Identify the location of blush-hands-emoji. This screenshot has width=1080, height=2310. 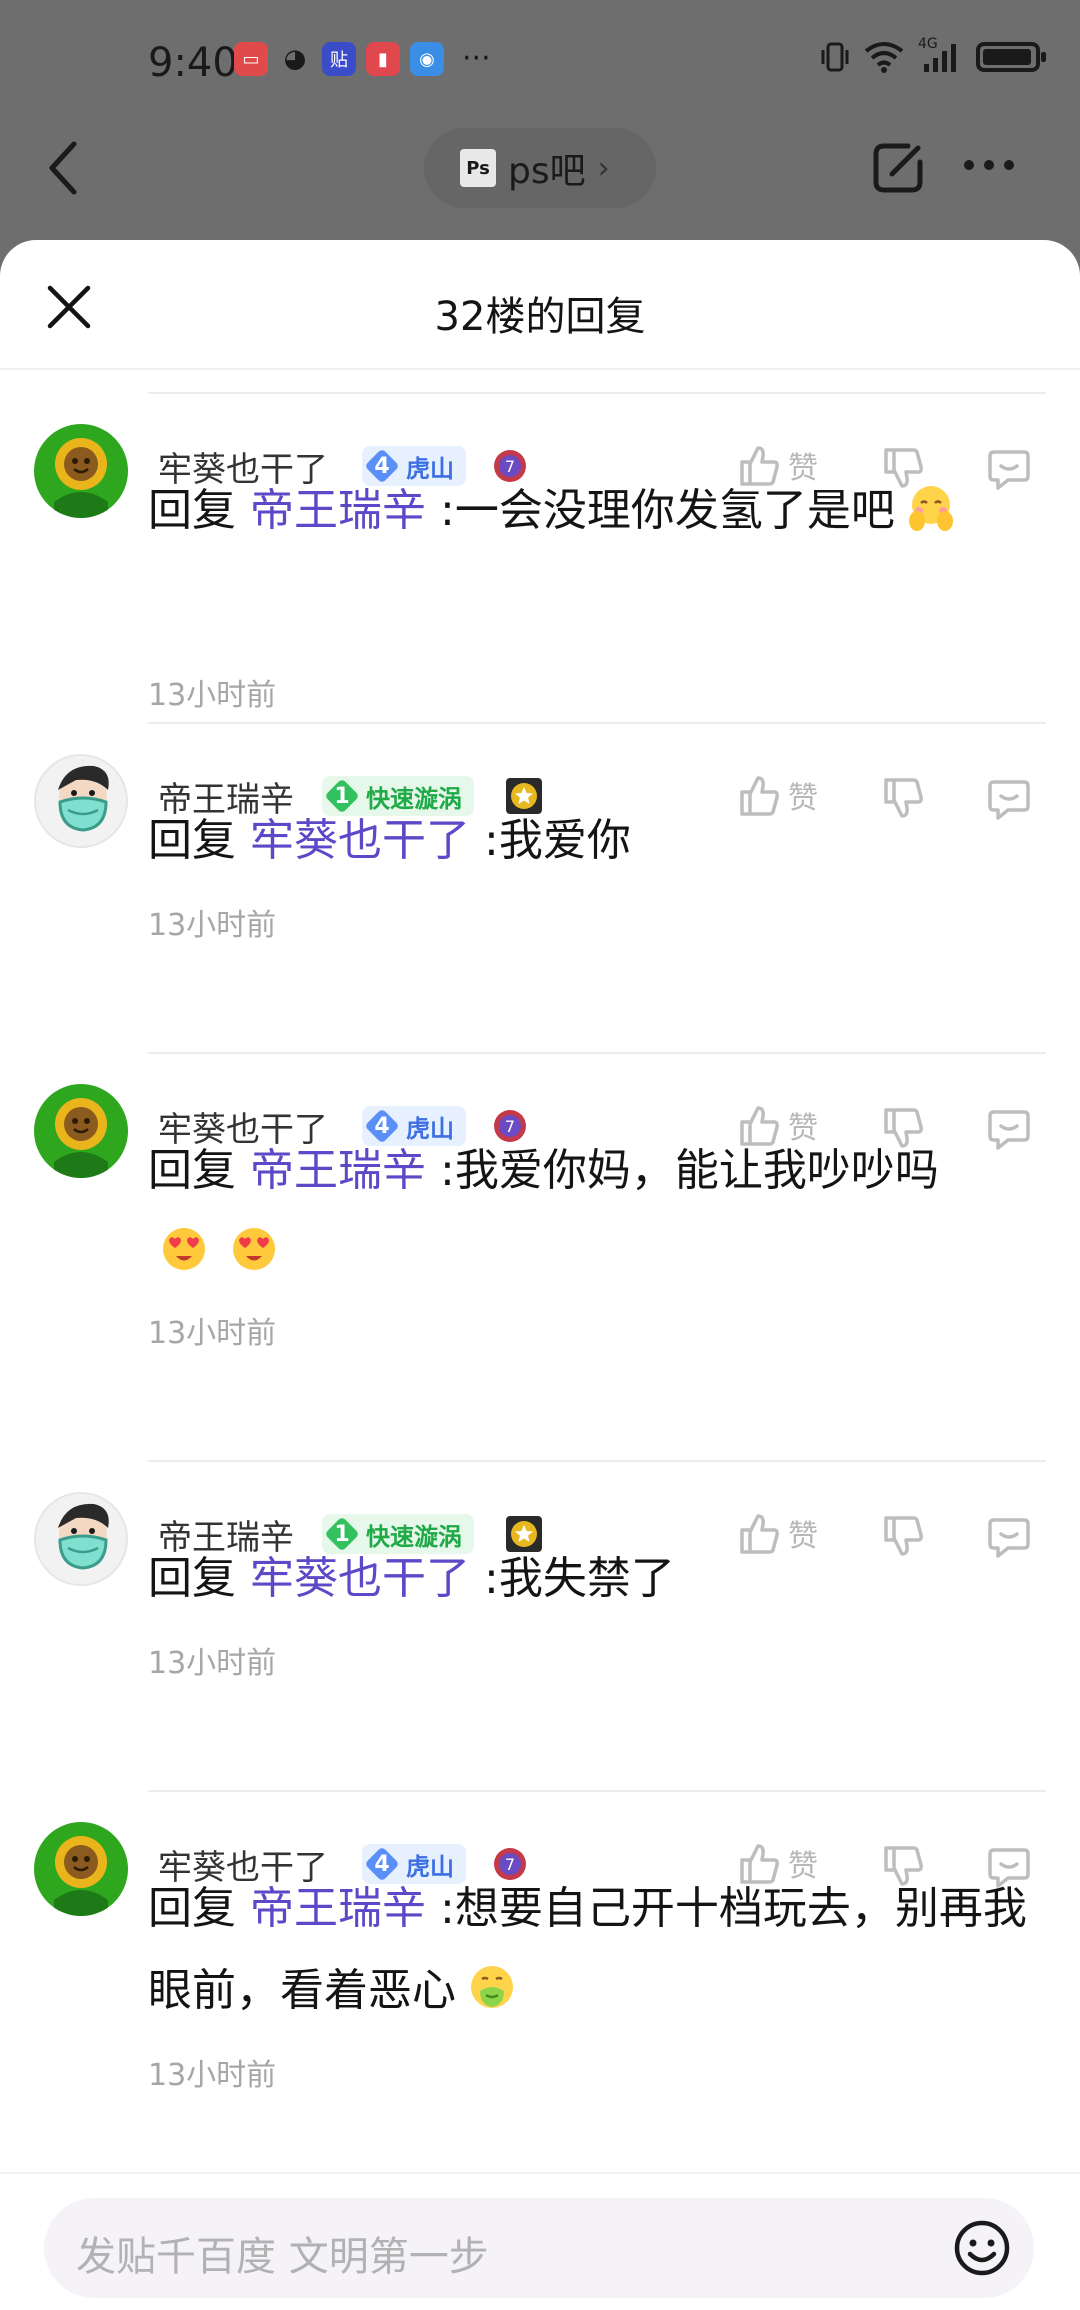
(930, 508).